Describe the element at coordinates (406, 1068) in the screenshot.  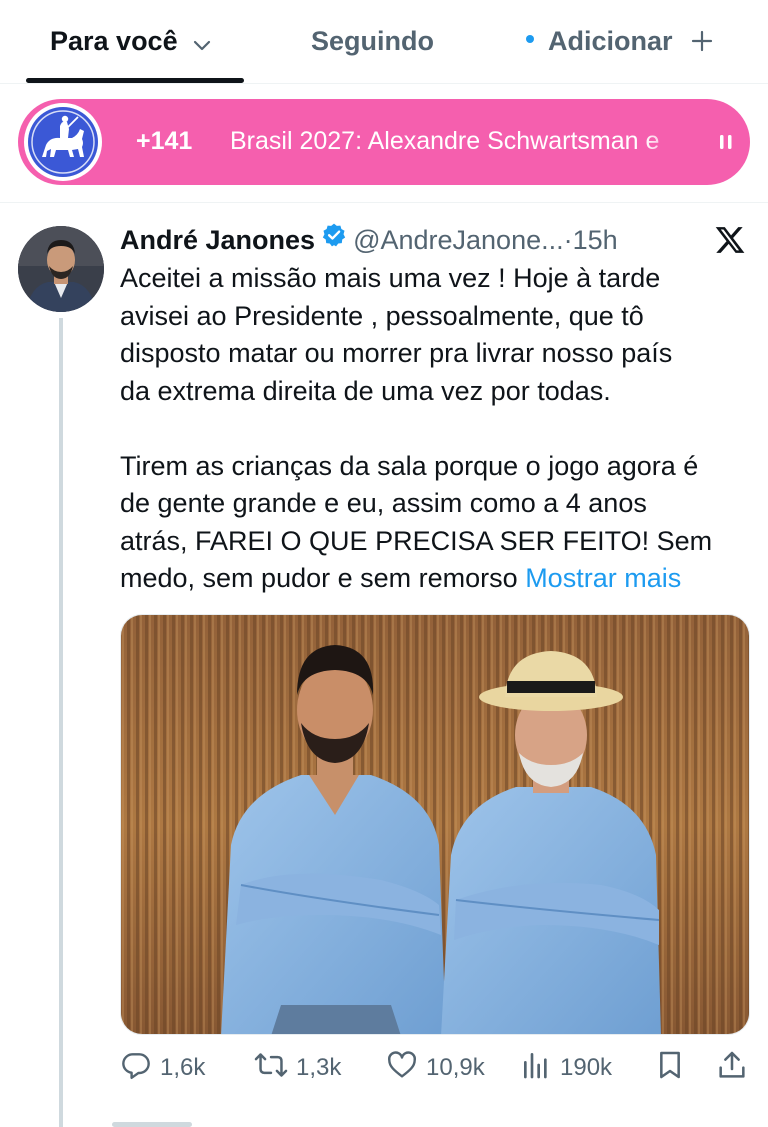
I see `heart-icon` at that location.